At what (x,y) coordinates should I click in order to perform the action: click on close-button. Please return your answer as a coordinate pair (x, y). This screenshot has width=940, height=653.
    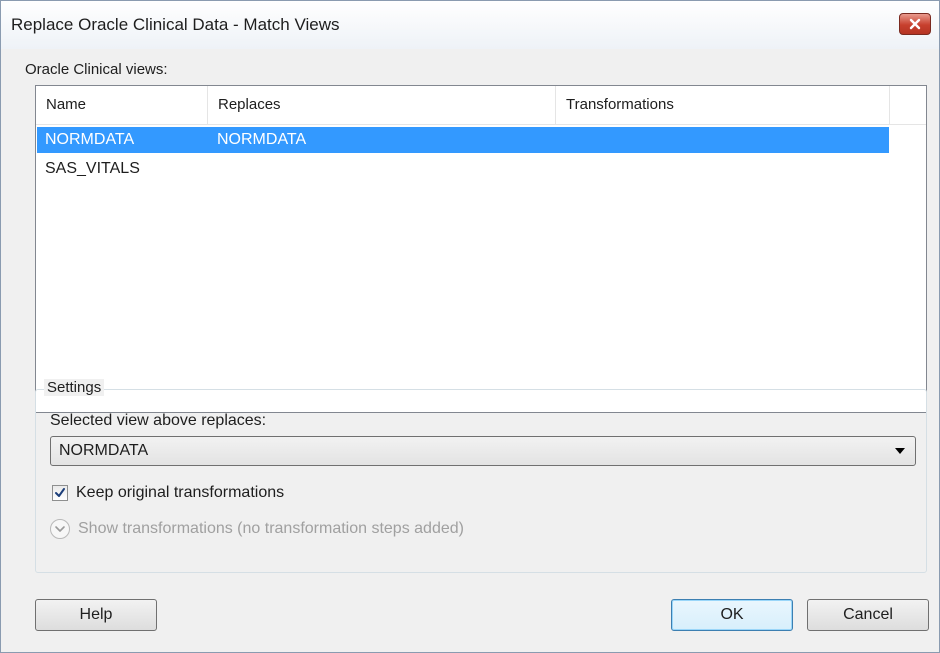
    Looking at the image, I should click on (915, 24).